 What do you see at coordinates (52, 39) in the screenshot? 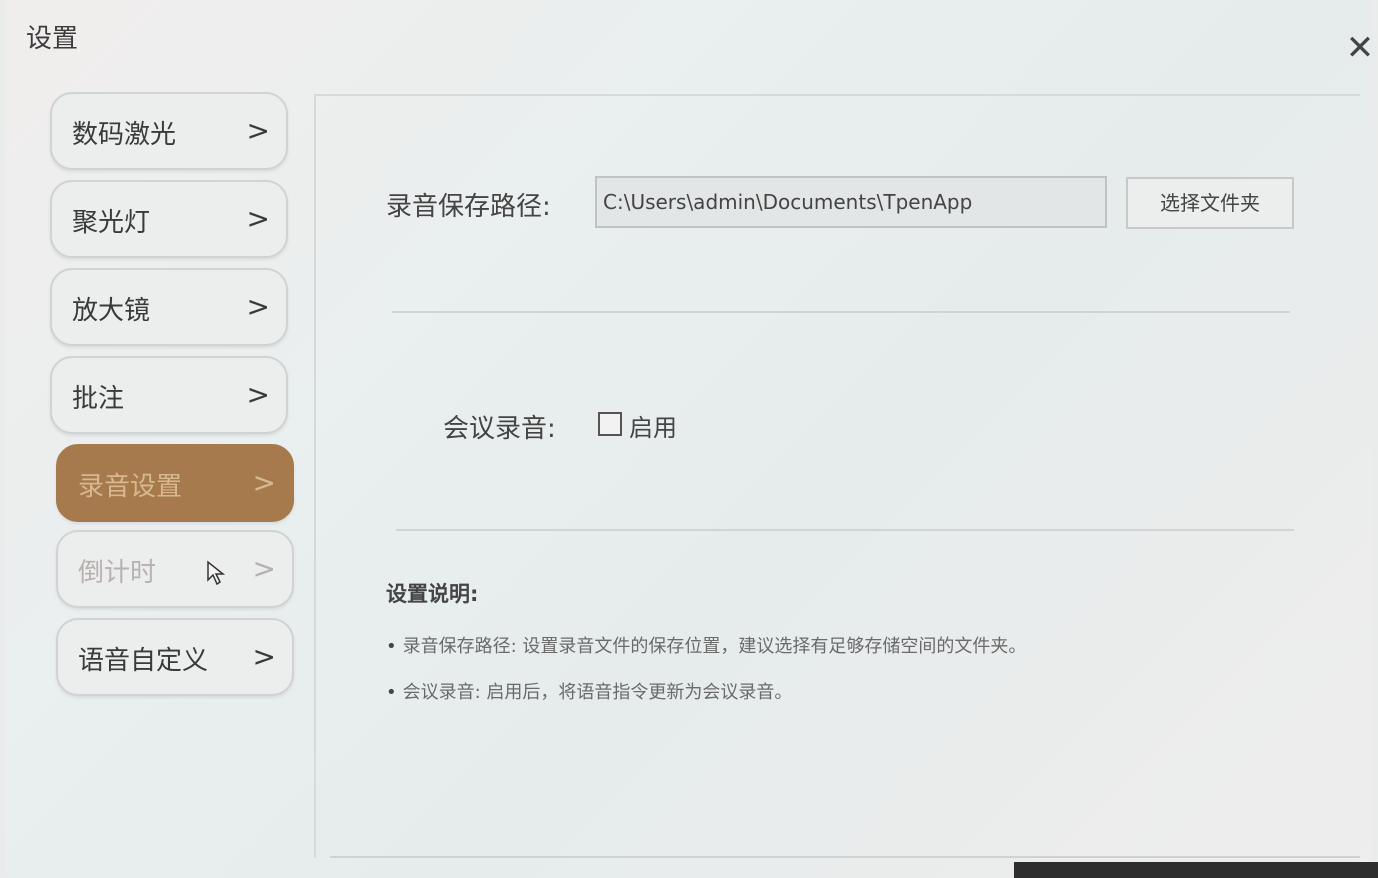
I see `window-title: 设置` at bounding box center [52, 39].